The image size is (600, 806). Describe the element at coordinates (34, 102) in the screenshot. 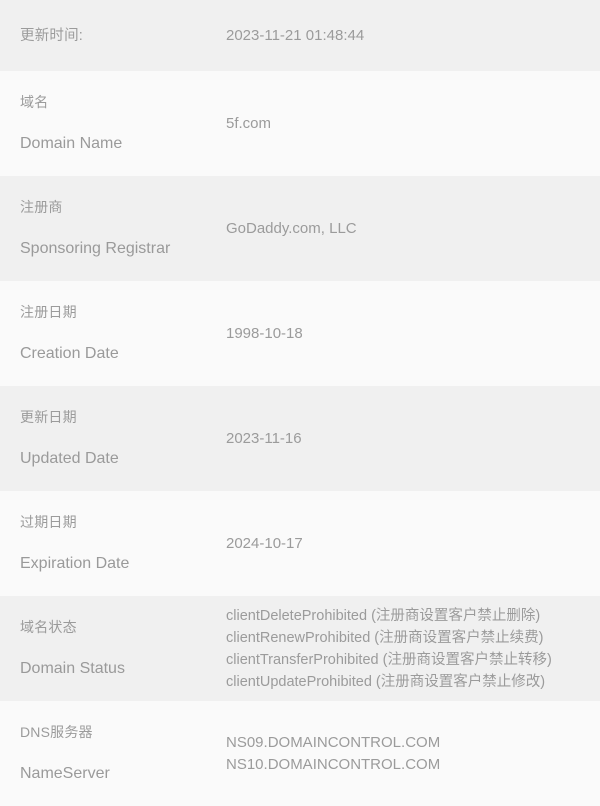

I see `row-label-cn: 域名` at that location.